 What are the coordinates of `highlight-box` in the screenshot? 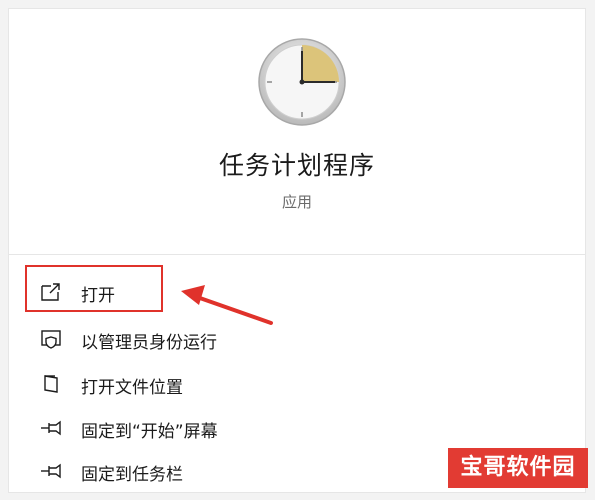 It's located at (94, 288).